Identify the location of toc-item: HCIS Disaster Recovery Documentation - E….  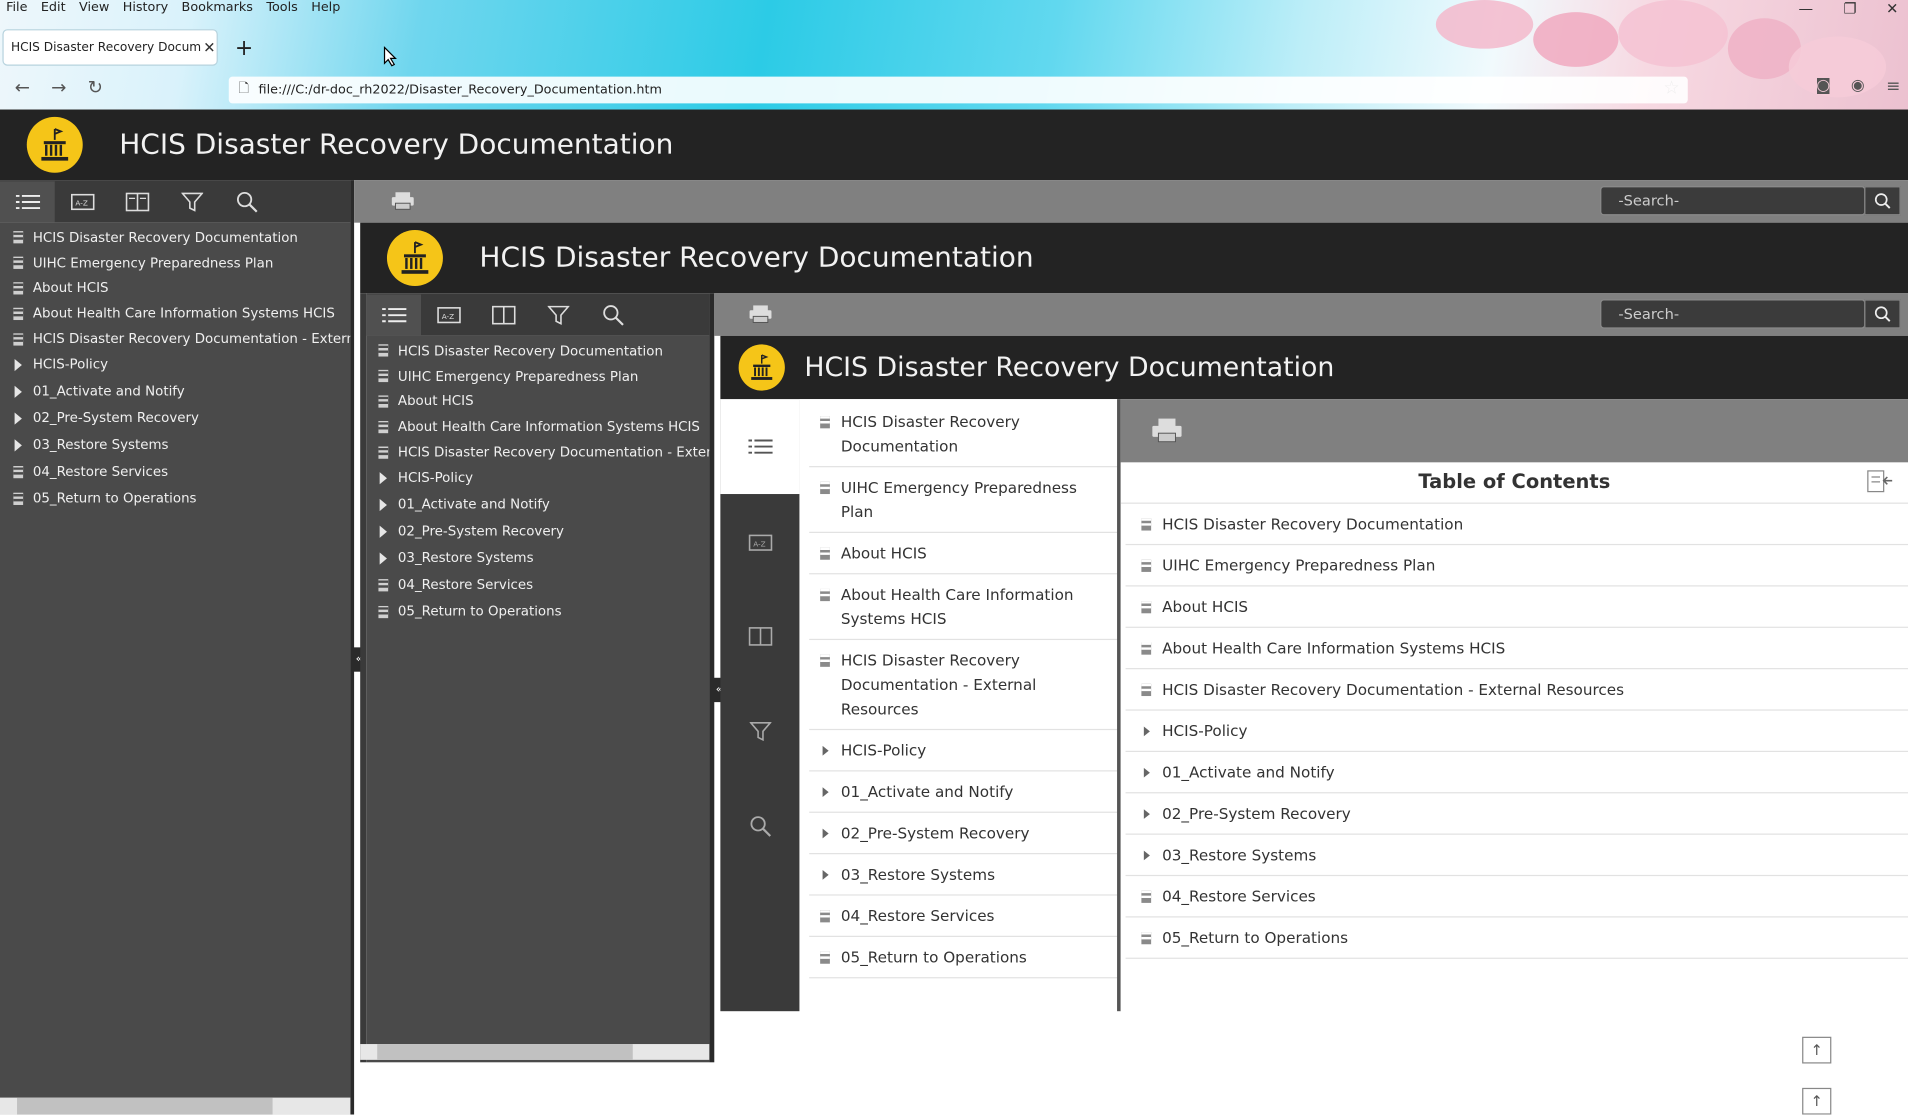
(1516, 690).